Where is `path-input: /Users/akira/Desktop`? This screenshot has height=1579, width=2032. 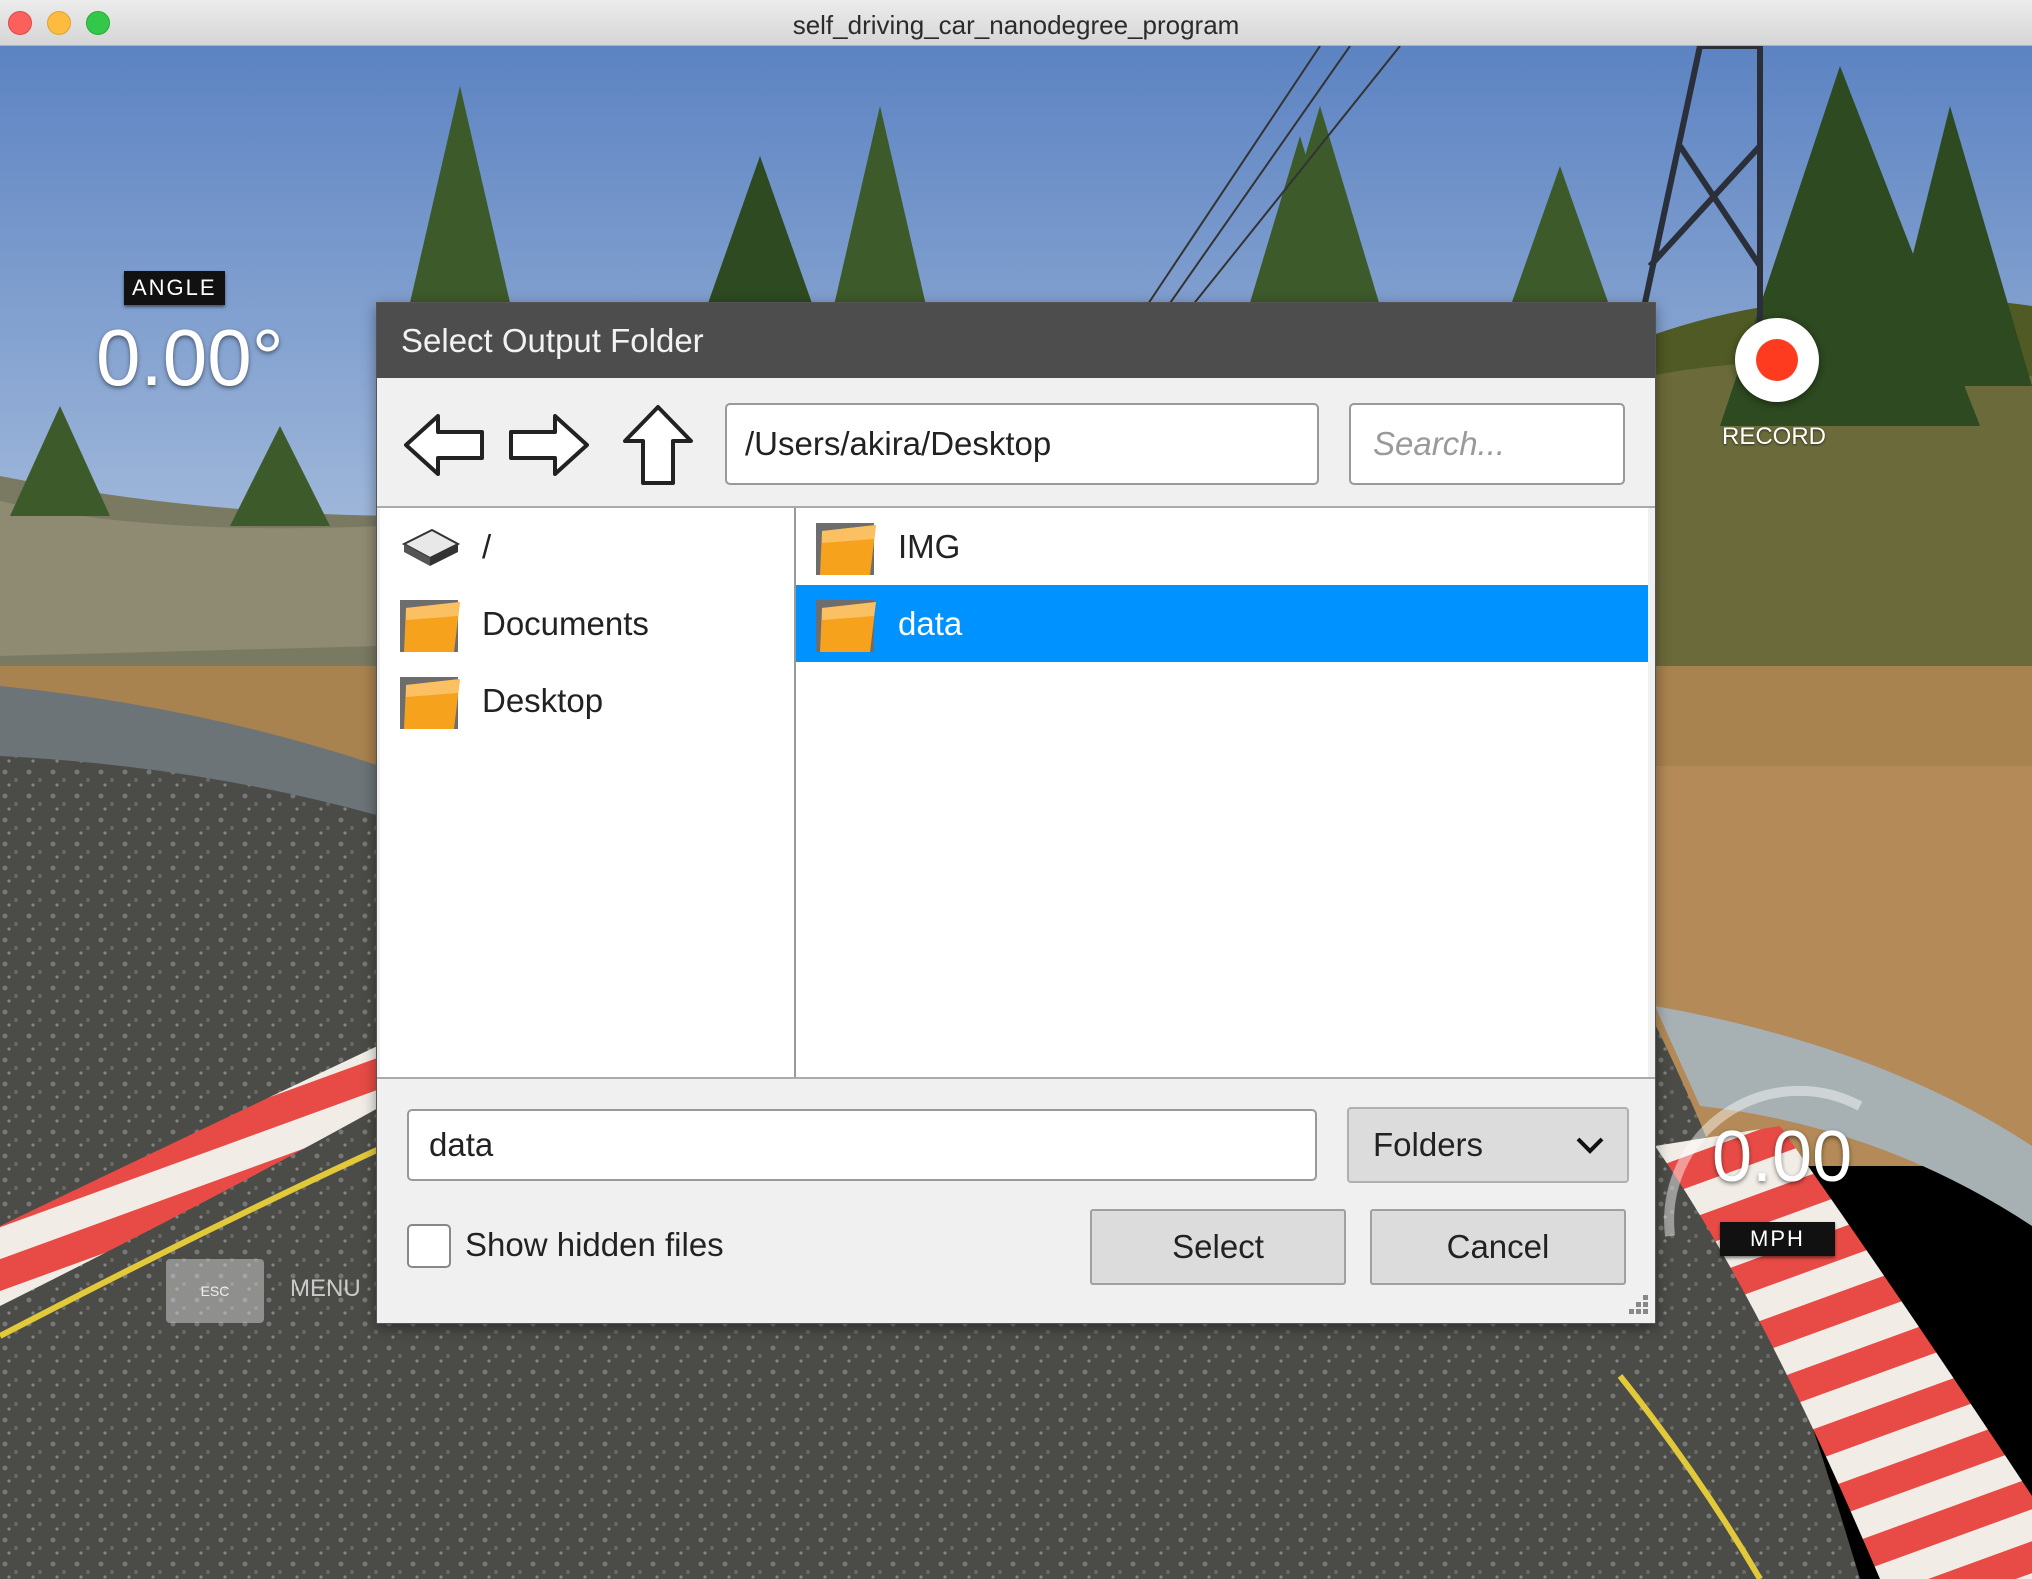 path-input: /Users/akira/Desktop is located at coordinates (1022, 444).